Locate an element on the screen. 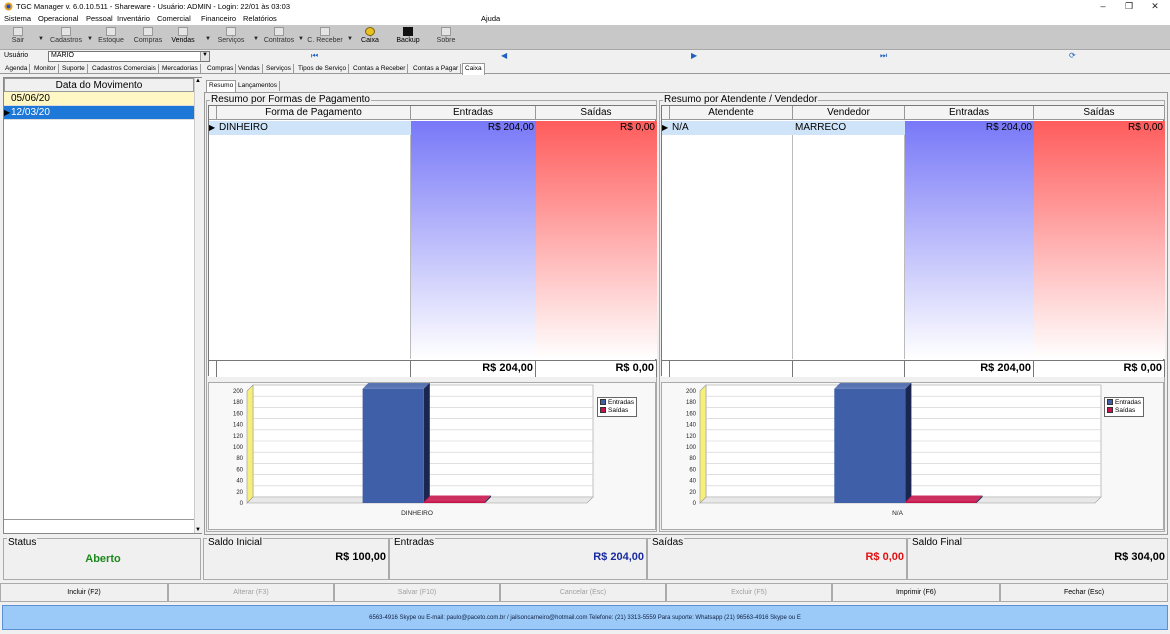 The image size is (1170, 634). date-list-scrollbar: ▲ ▼ is located at coordinates (198, 305).